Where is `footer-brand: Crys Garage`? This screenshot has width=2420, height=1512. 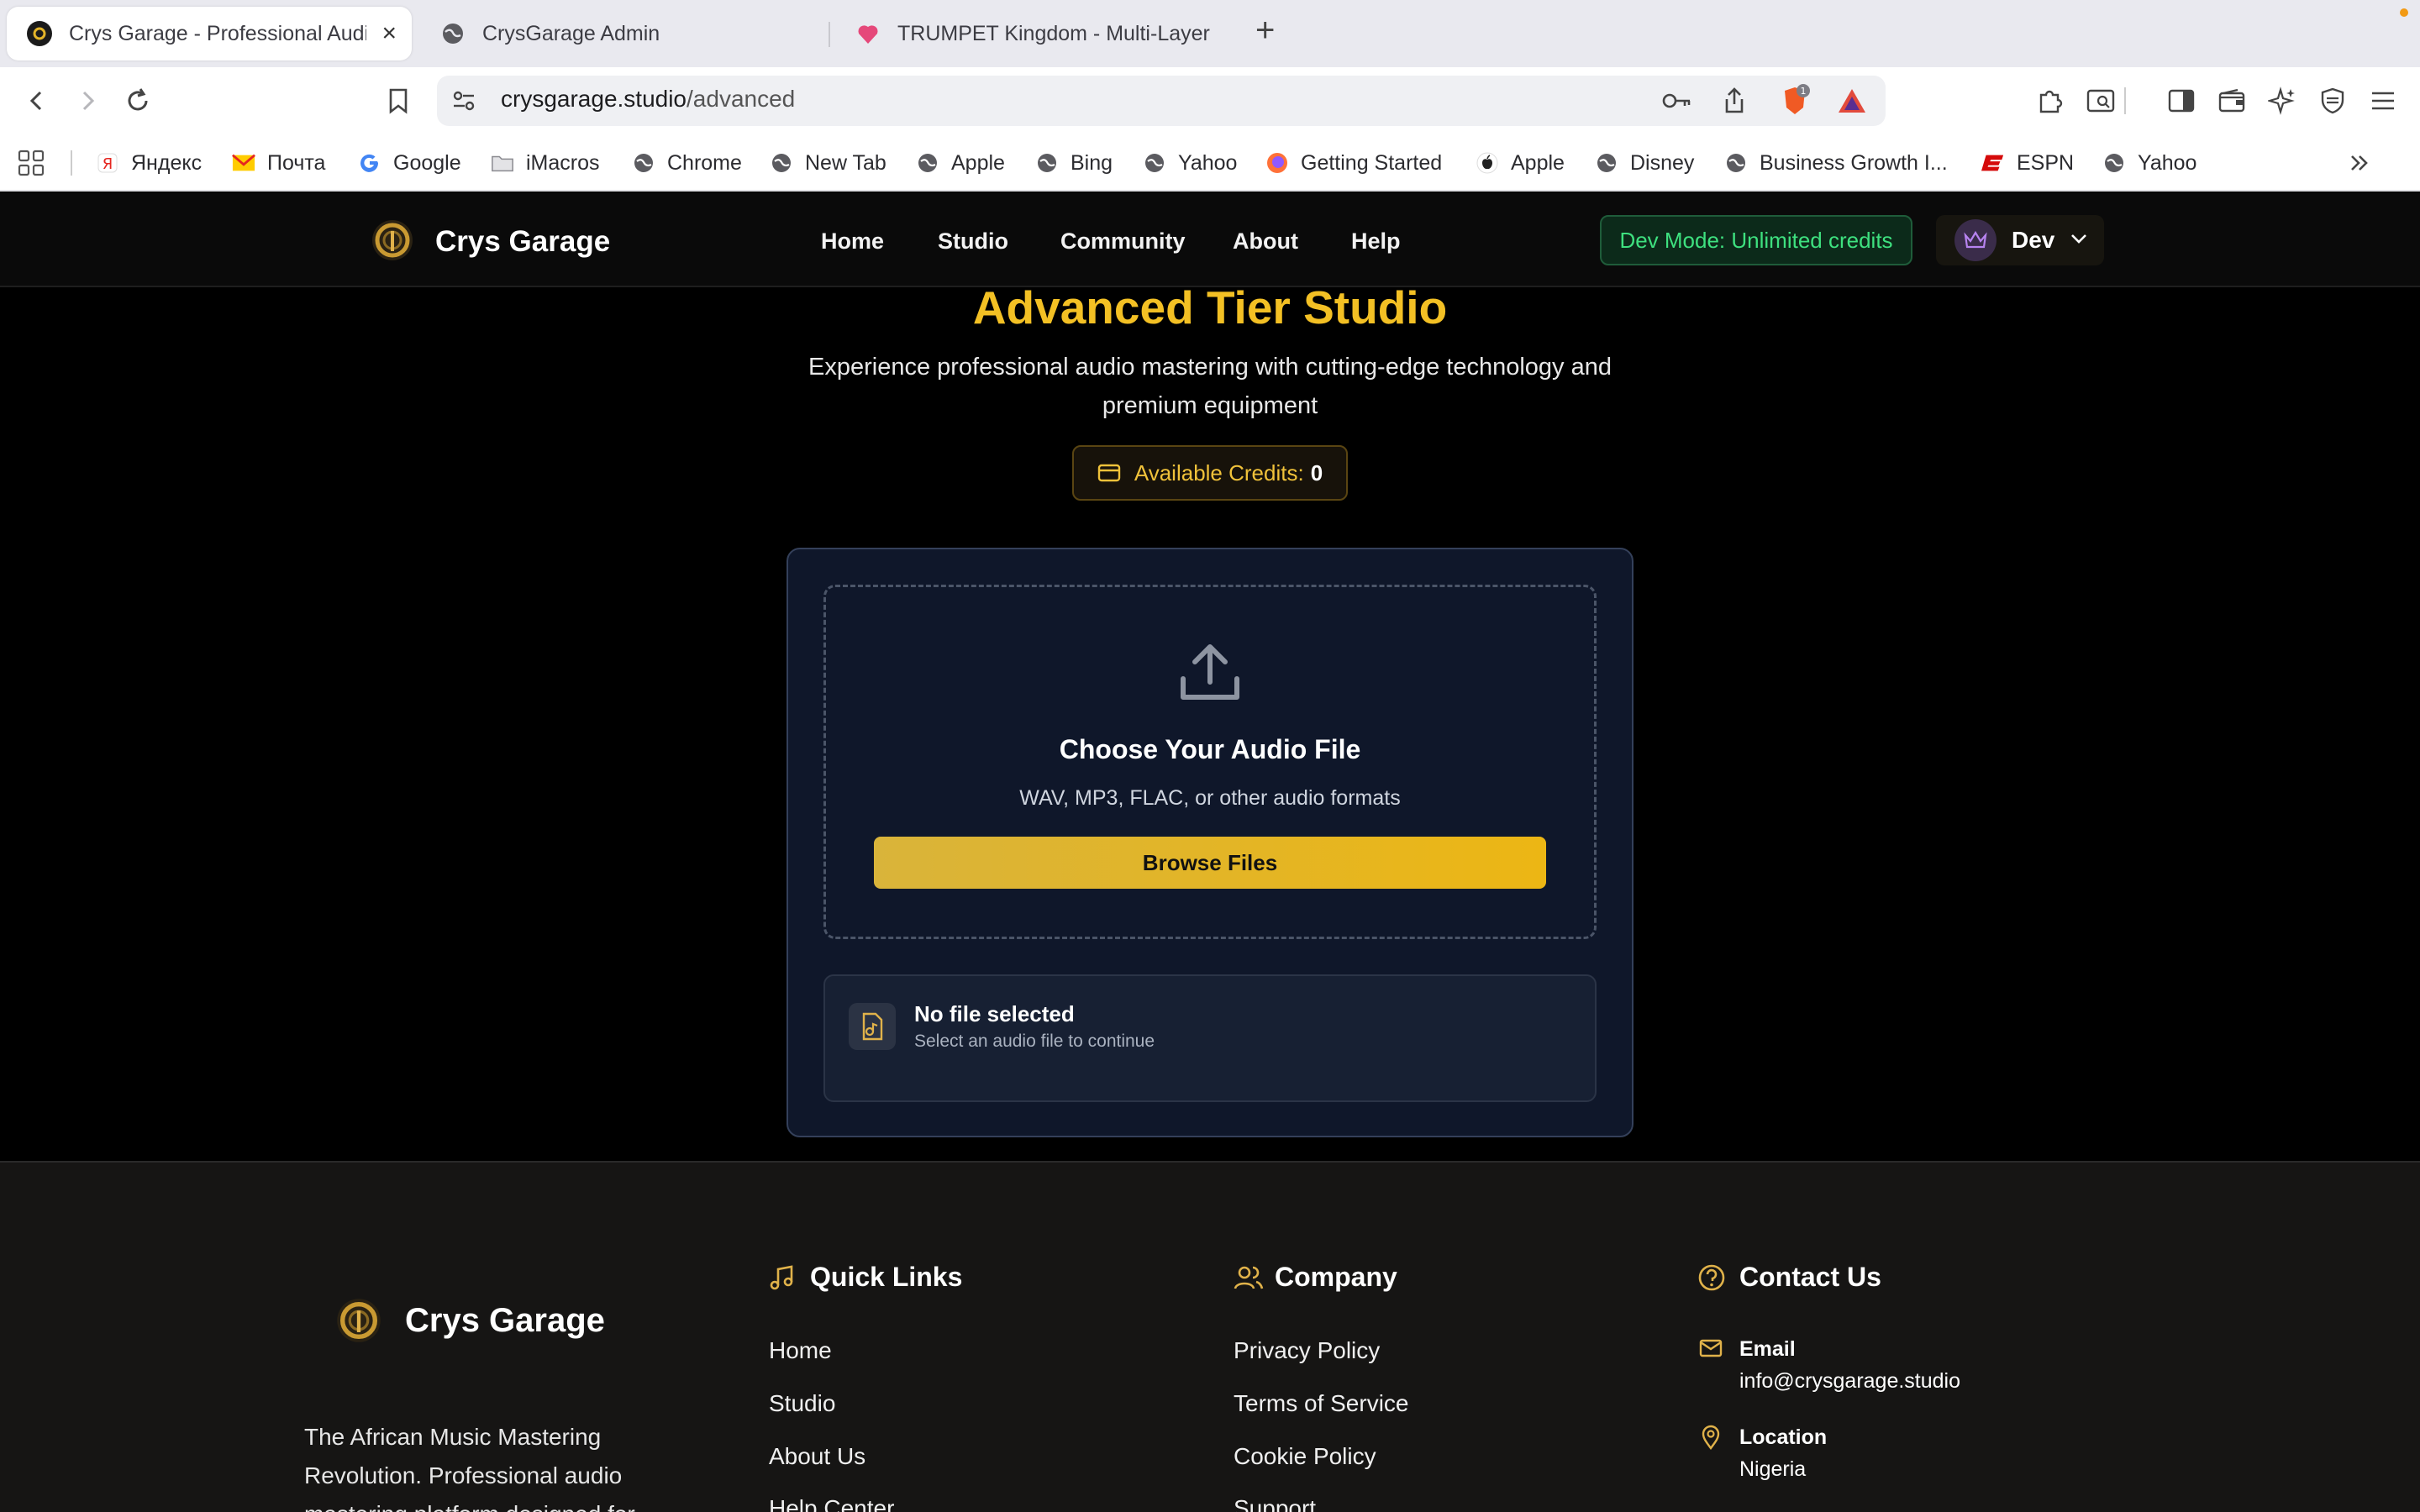
footer-brand: Crys Garage is located at coordinates (505, 1320).